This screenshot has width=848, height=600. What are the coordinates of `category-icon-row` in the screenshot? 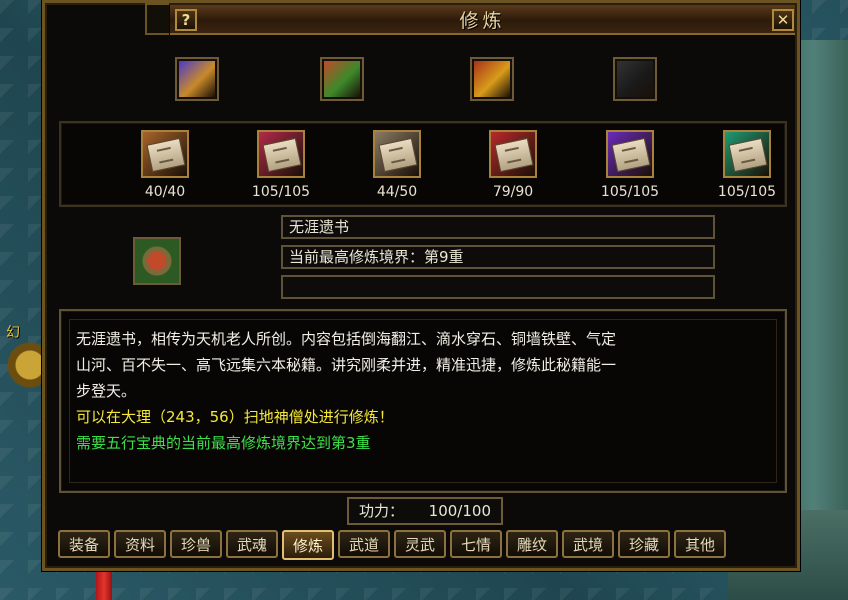 It's located at (420, 76).